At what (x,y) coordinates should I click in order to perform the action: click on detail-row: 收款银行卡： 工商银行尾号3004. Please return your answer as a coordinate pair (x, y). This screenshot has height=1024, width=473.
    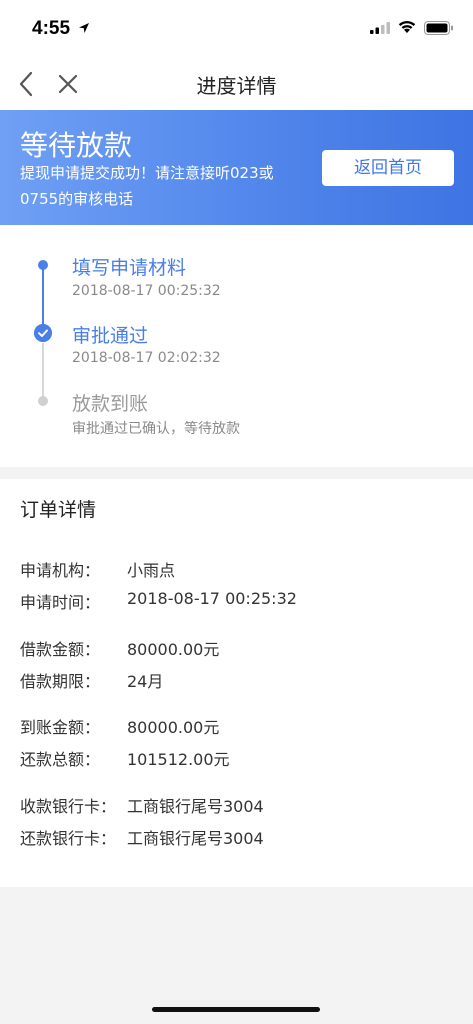
    Looking at the image, I should click on (142, 805).